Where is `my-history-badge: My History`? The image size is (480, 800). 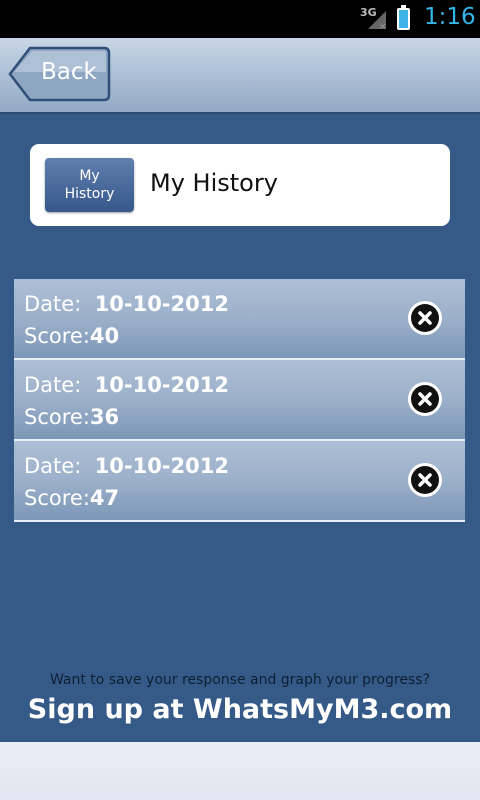
my-history-badge: My History is located at coordinates (89, 185).